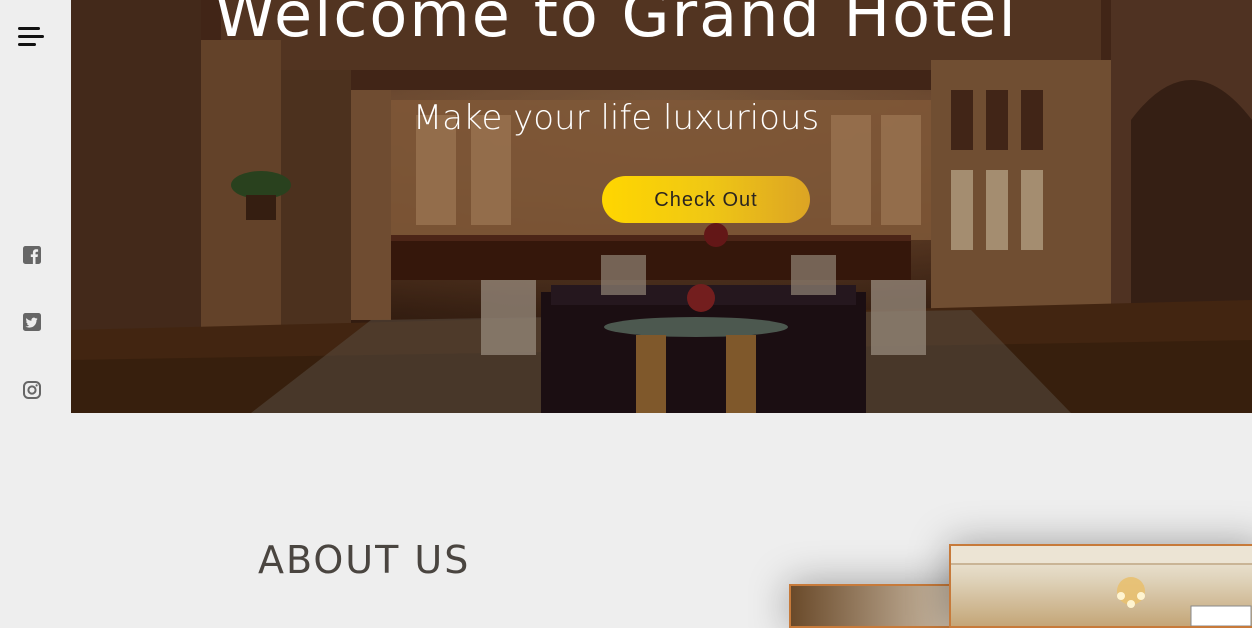 This screenshot has height=628, width=1252. Describe the element at coordinates (616, 25) in the screenshot. I see `hero-title: Welcome to Grand Hotel` at that location.